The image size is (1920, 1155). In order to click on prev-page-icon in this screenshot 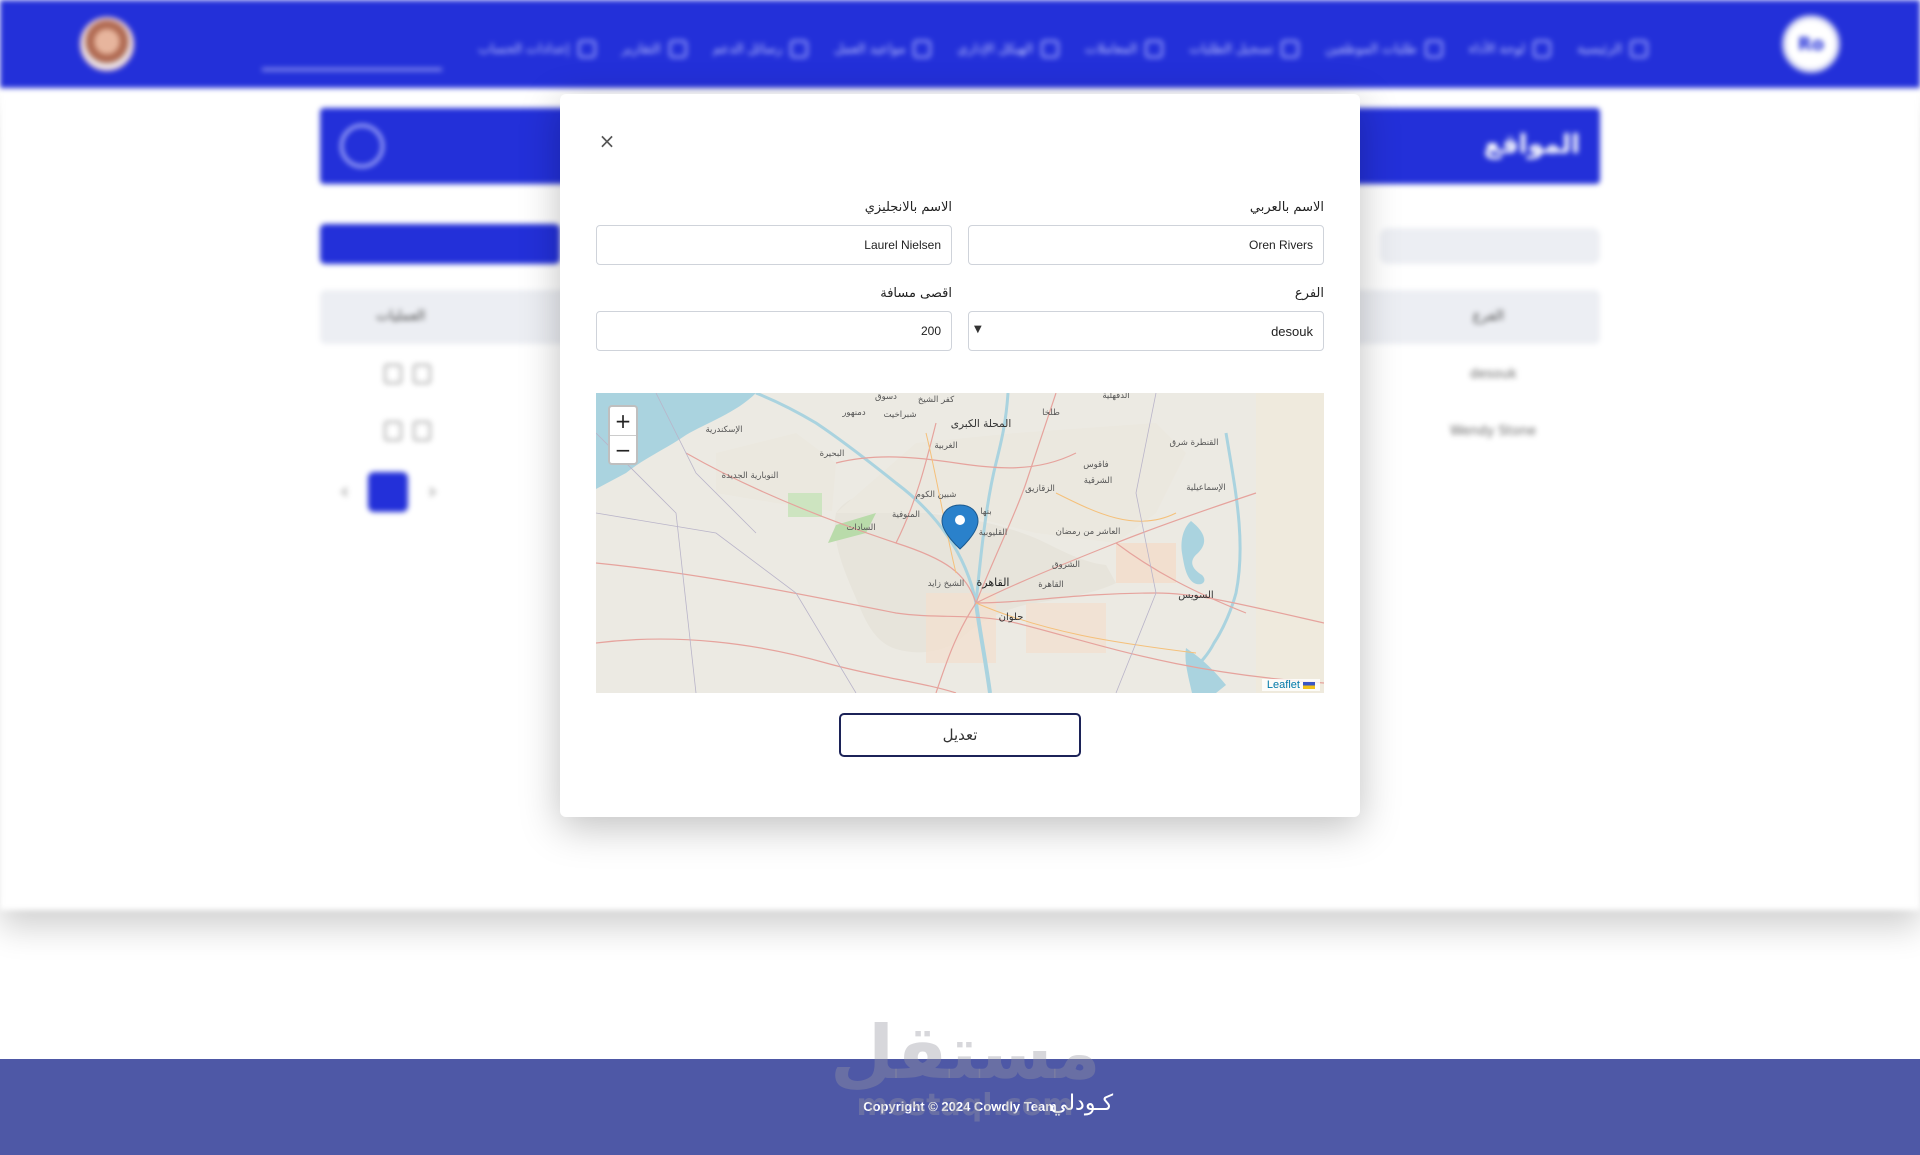, I will do `click(343, 492)`.